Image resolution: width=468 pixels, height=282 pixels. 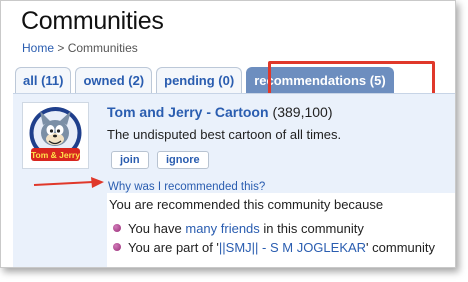 What do you see at coordinates (68, 182) in the screenshot?
I see `arrow-right-icon` at bounding box center [68, 182].